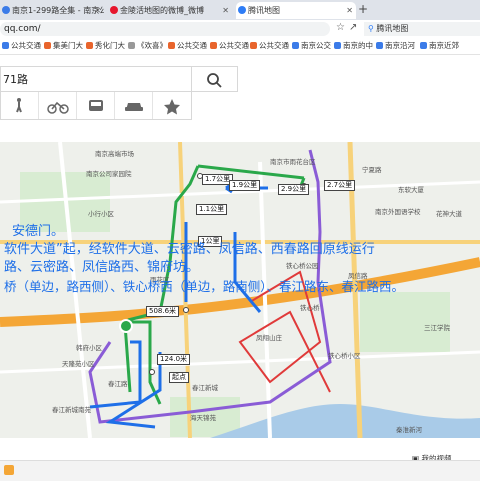 The width and height of the screenshot is (480, 481). I want to click on place-label: 韩府小区, so click(89, 348).